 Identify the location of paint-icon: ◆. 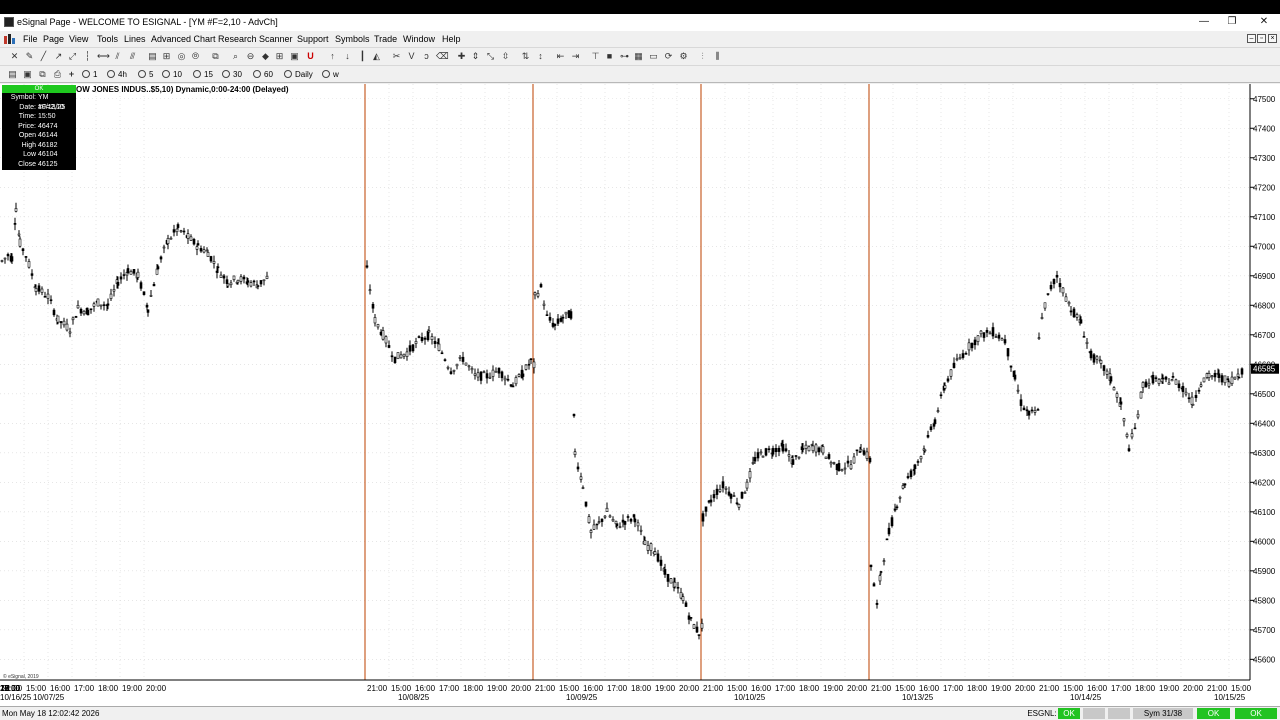
(265, 56).